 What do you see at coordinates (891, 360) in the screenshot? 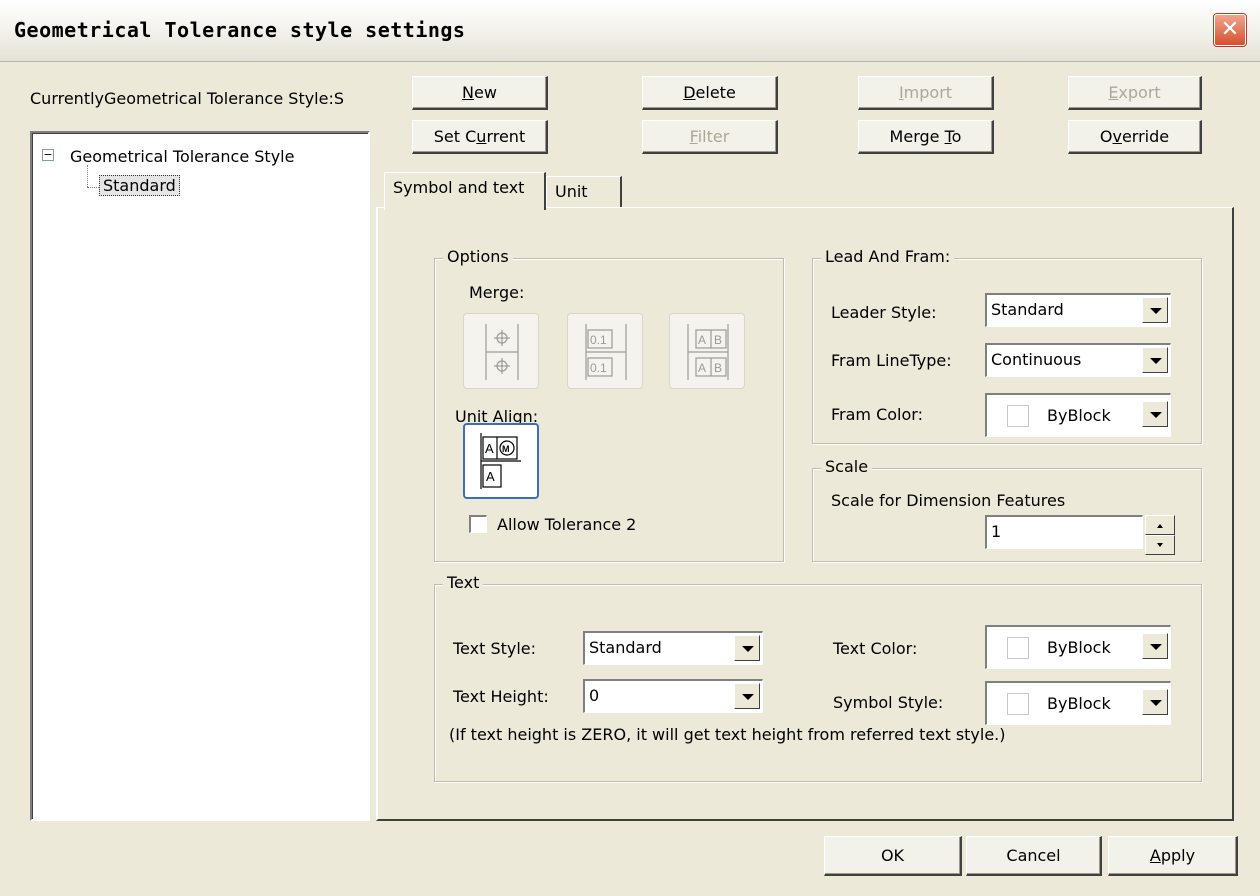
I see `fram-linetype-label: Fram LineType:` at bounding box center [891, 360].